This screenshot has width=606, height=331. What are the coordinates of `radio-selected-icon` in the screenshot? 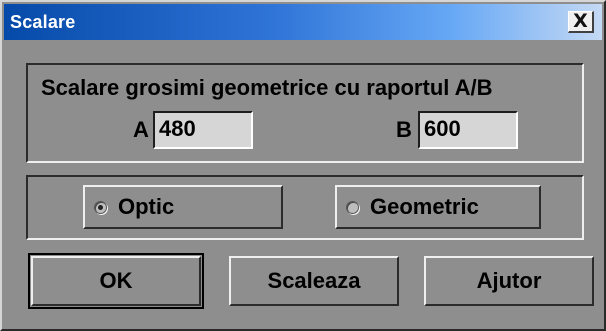 It's located at (100, 207).